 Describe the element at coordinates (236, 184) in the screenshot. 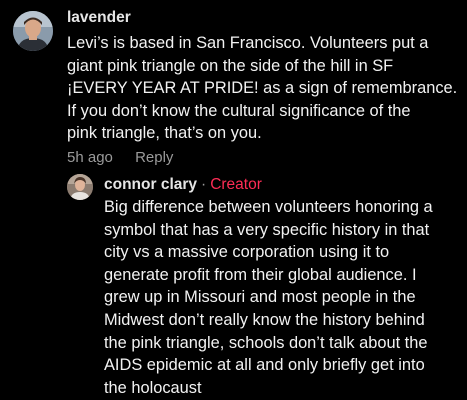

I see `creator-badge: Creator` at that location.